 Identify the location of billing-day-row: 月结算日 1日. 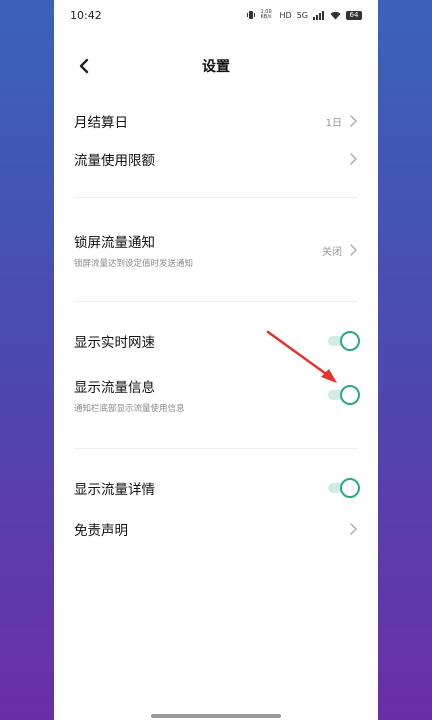
(216, 121).